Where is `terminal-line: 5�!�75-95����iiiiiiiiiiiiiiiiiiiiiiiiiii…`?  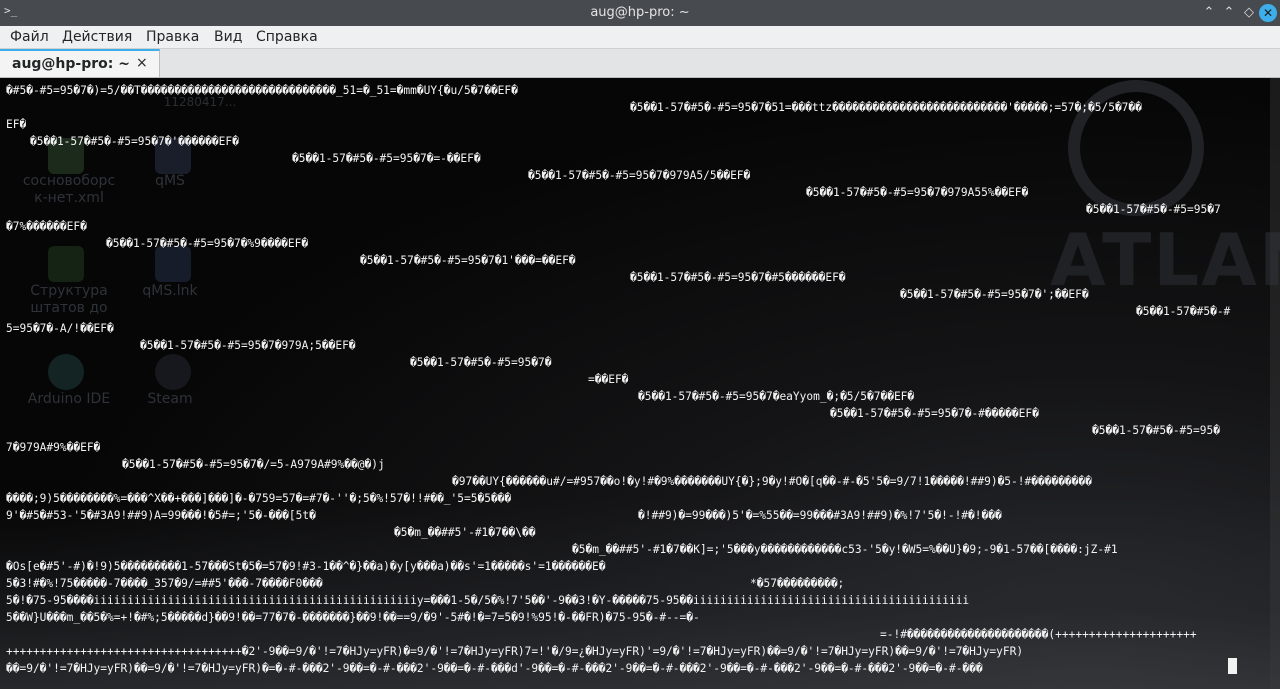 terminal-line: 5�!�75-95����iiiiiiiiiiiiiiiiiiiiiiiiiii… is located at coordinates (488, 600).